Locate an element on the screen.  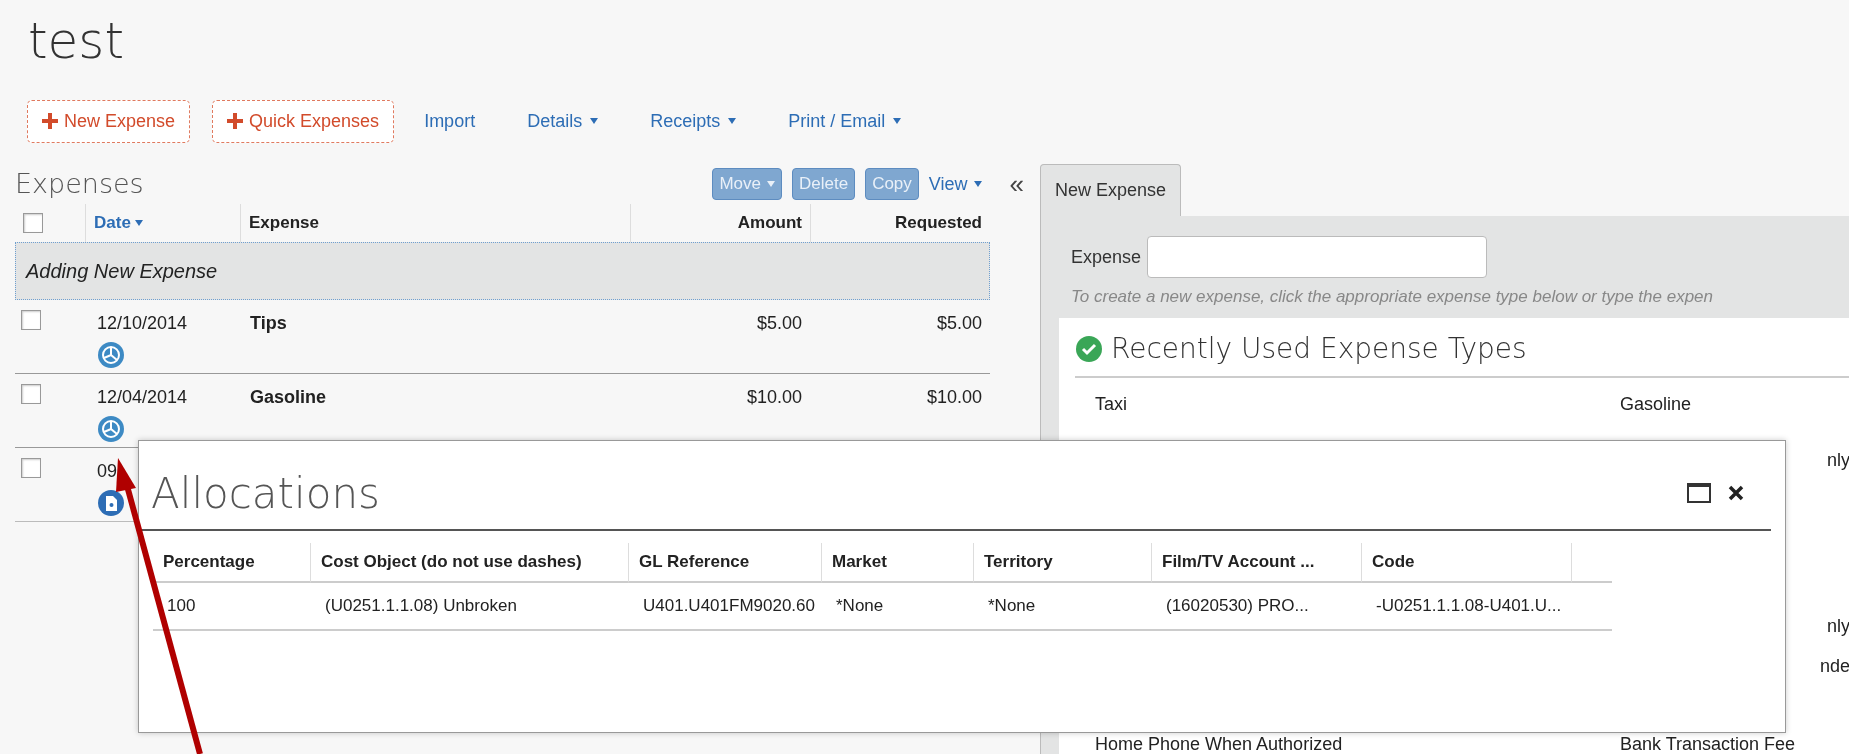
toolbar-menu: Print / Email is located at coordinates (852, 121).